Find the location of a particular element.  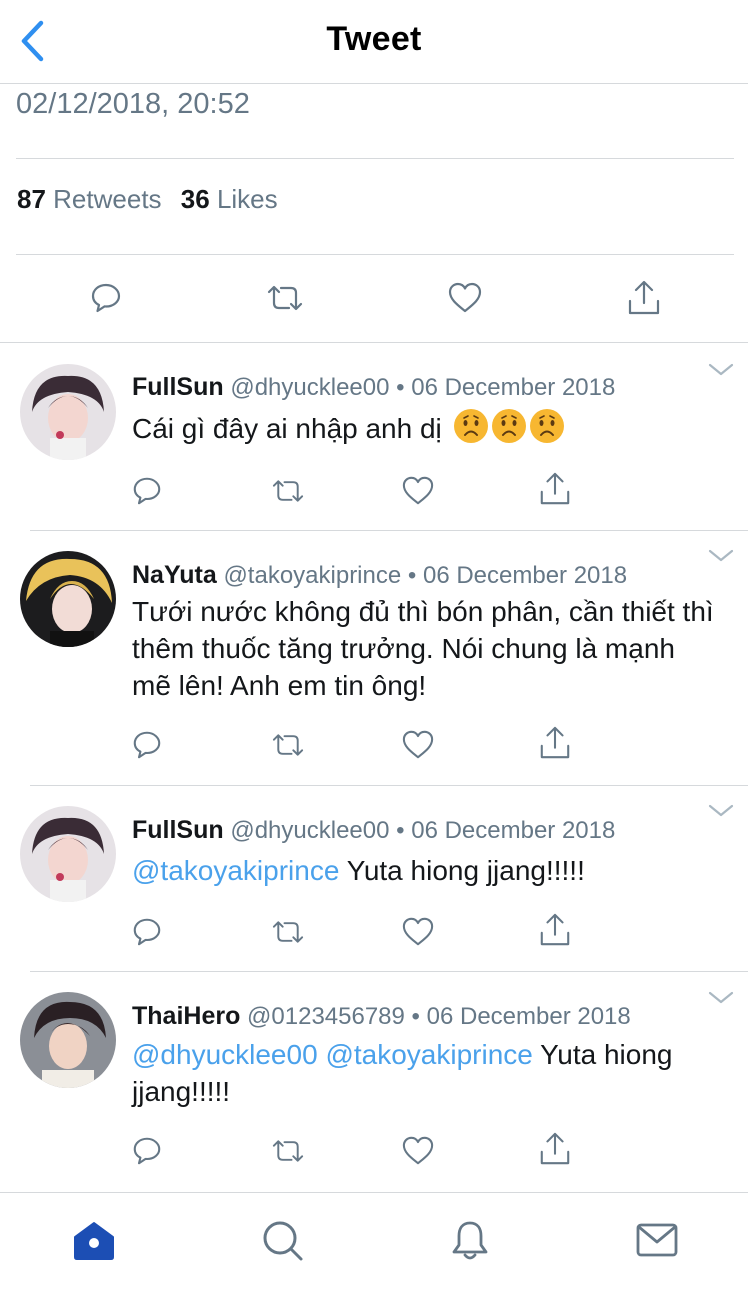

retweets-label: Retweets is located at coordinates (107, 199).